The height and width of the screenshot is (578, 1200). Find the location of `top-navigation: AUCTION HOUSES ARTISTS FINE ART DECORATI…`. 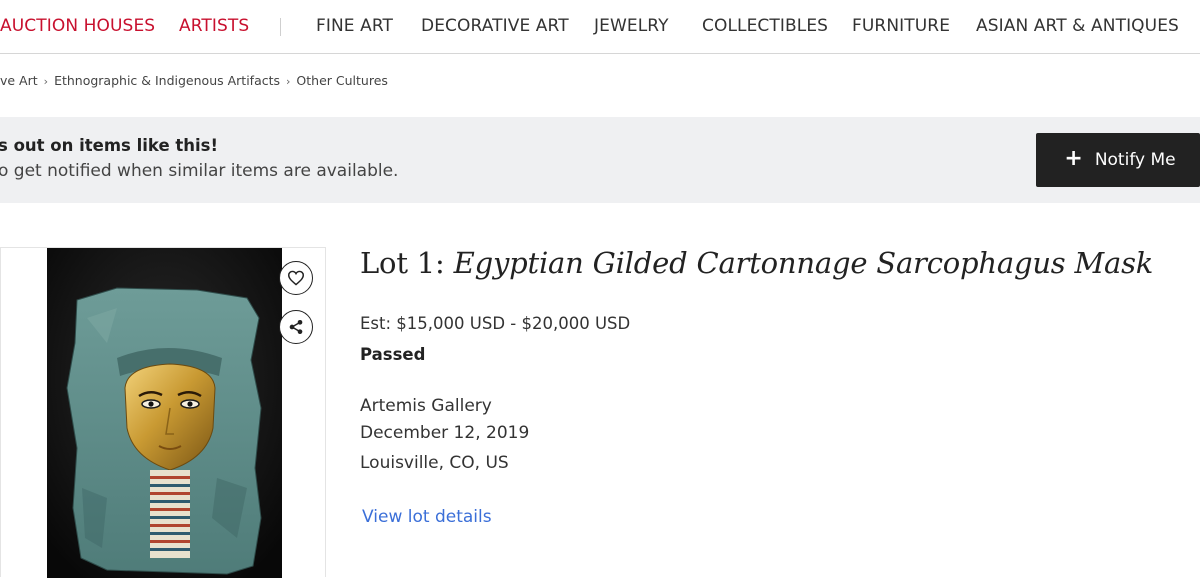

top-navigation: AUCTION HOUSES ARTISTS FINE ART DECORATI… is located at coordinates (600, 27).